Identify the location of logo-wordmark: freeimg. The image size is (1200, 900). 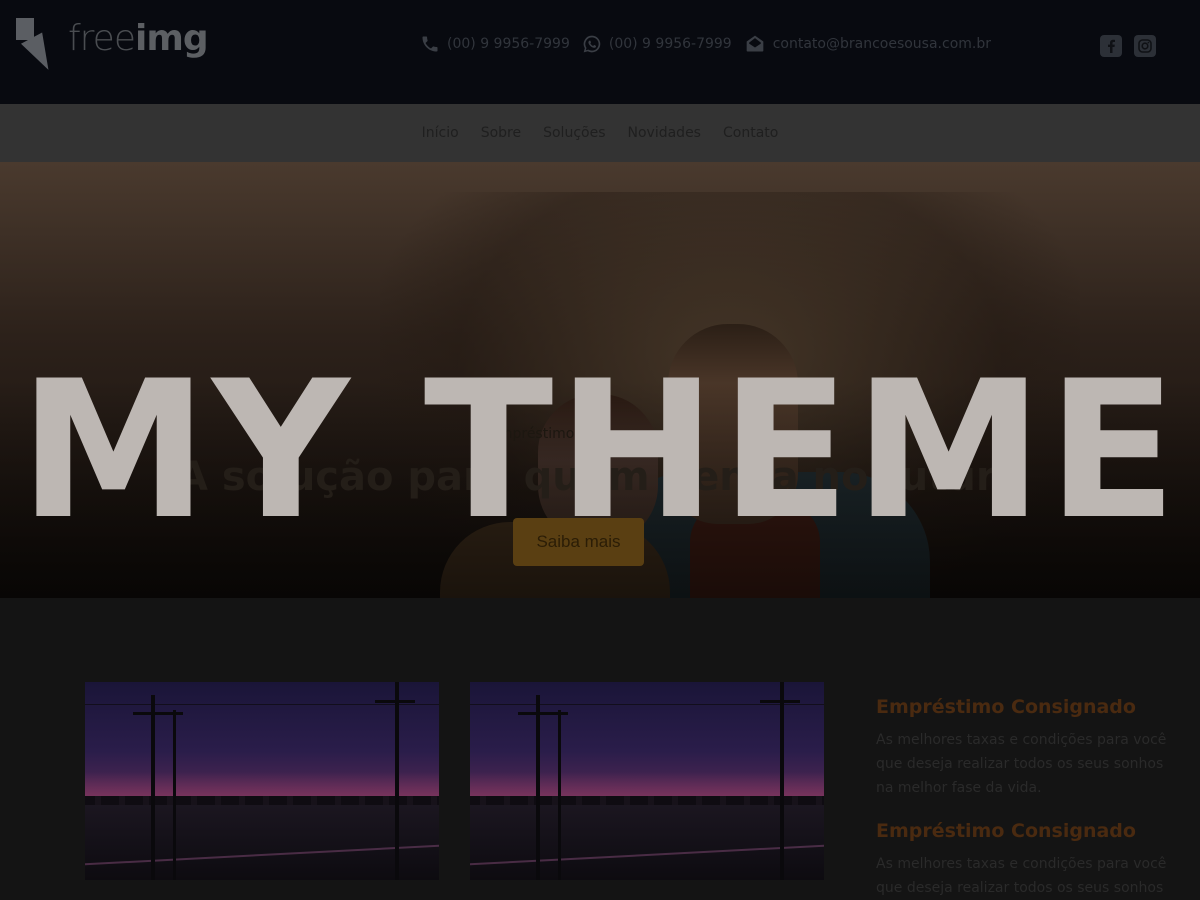
(138, 38).